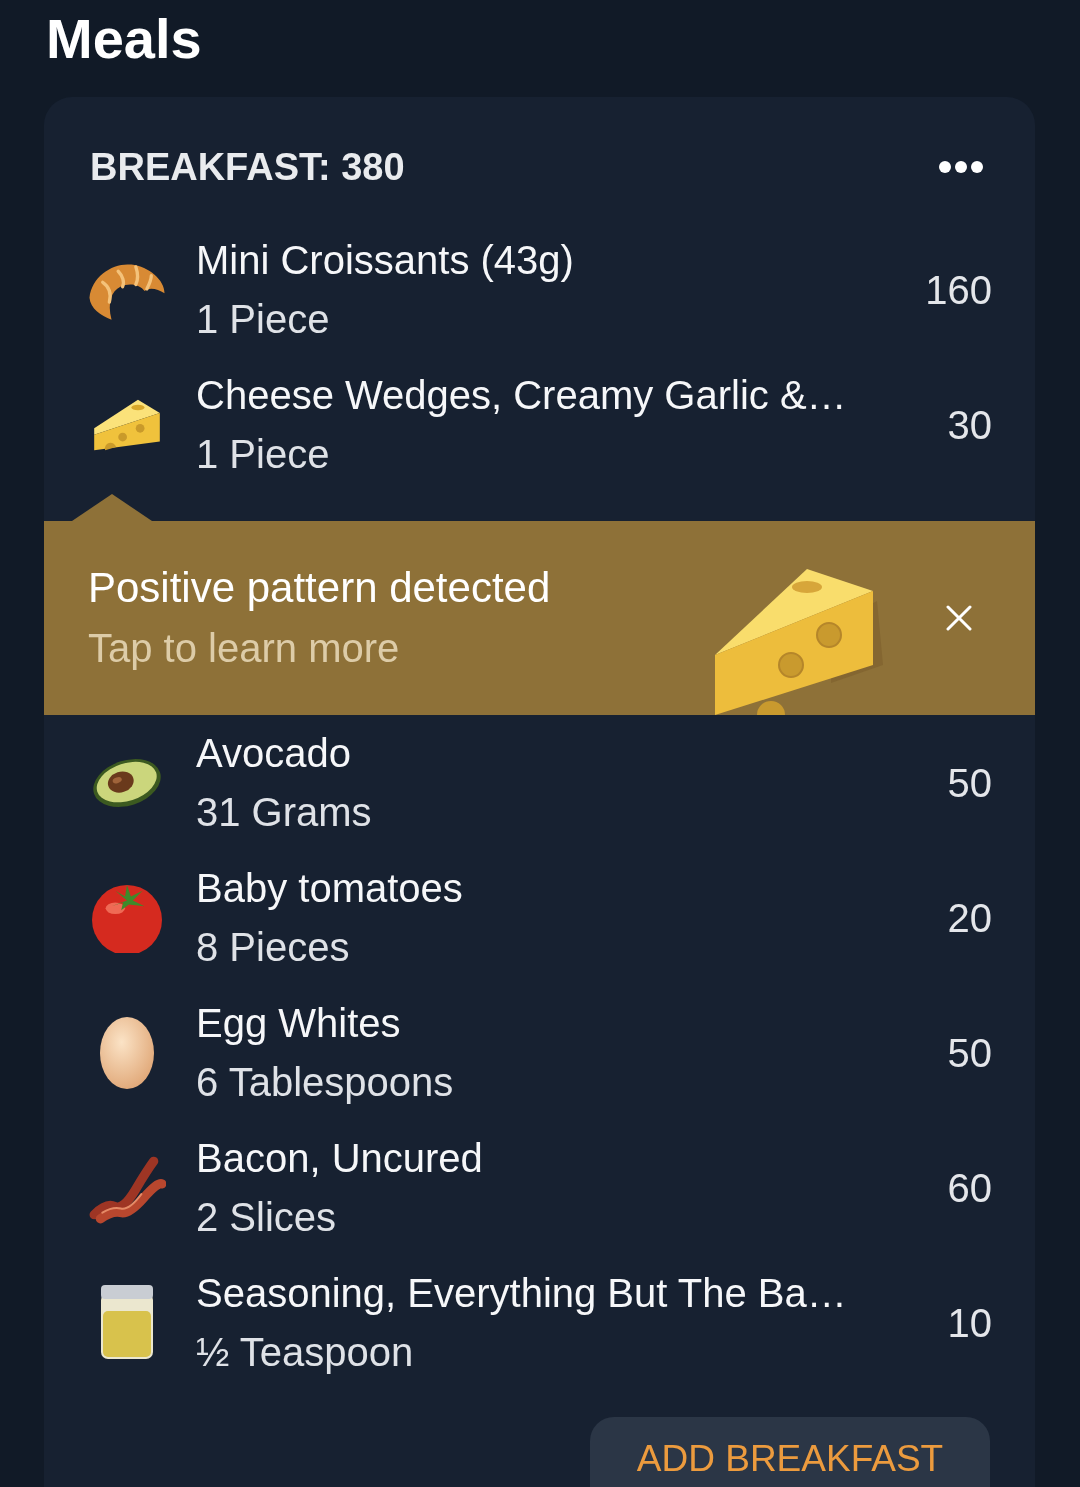 Image resolution: width=1080 pixels, height=1487 pixels. Describe the element at coordinates (266, 1217) in the screenshot. I see `serving-size: 2 Slices` at that location.